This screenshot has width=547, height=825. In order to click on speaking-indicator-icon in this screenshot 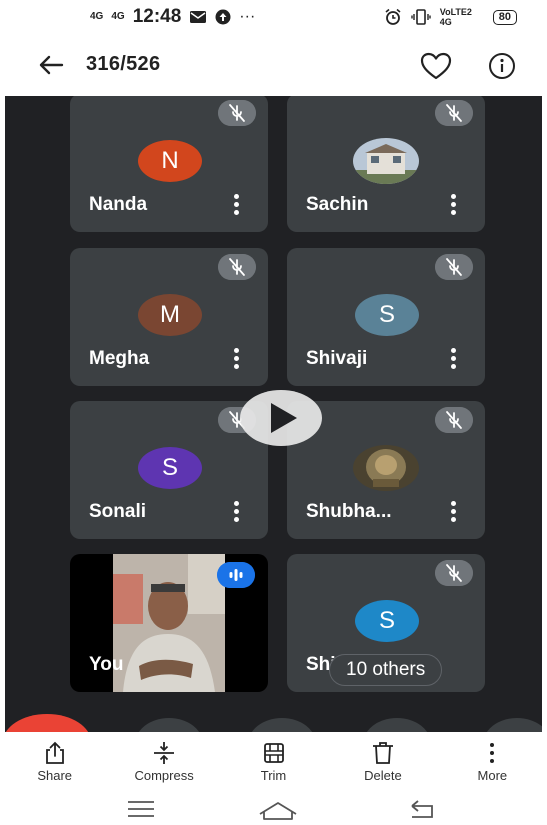, I will do `click(236, 575)`.